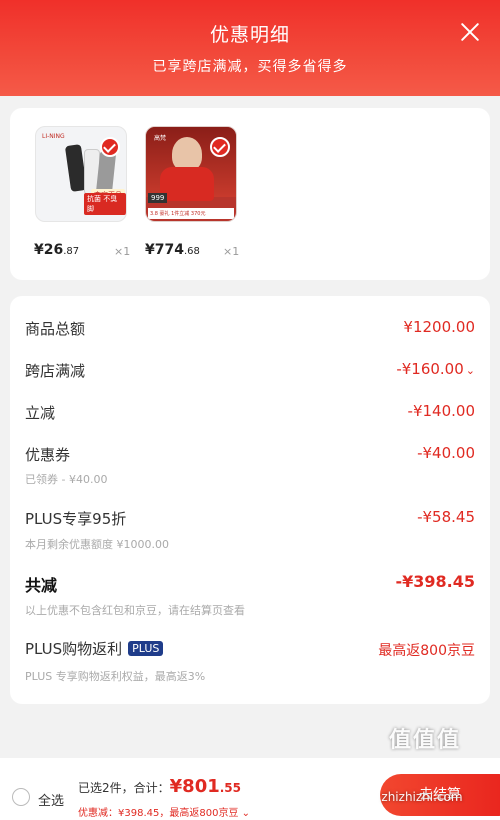  What do you see at coordinates (49, 250) in the screenshot?
I see `price-main: ¥26` at bounding box center [49, 250].